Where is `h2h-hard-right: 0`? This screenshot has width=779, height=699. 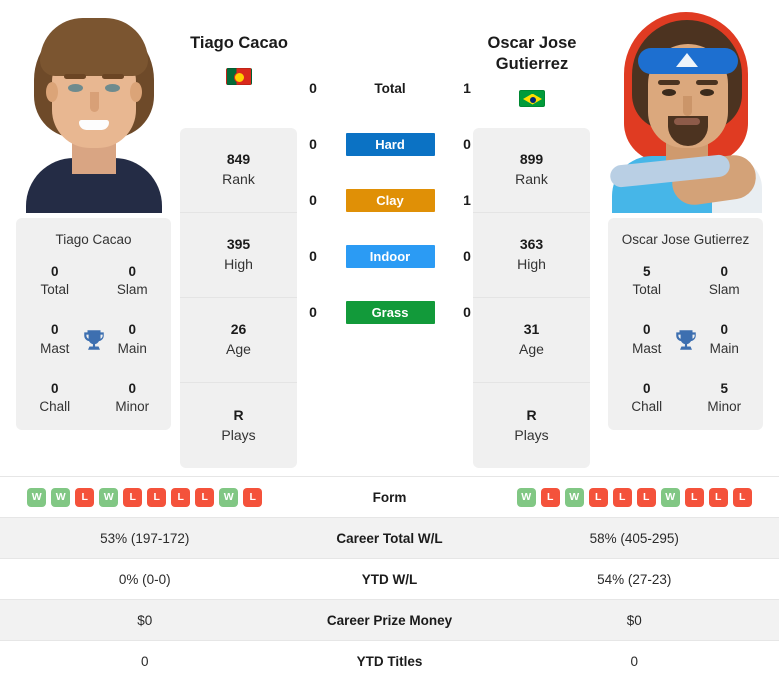 h2h-hard-right: 0 is located at coordinates (467, 144).